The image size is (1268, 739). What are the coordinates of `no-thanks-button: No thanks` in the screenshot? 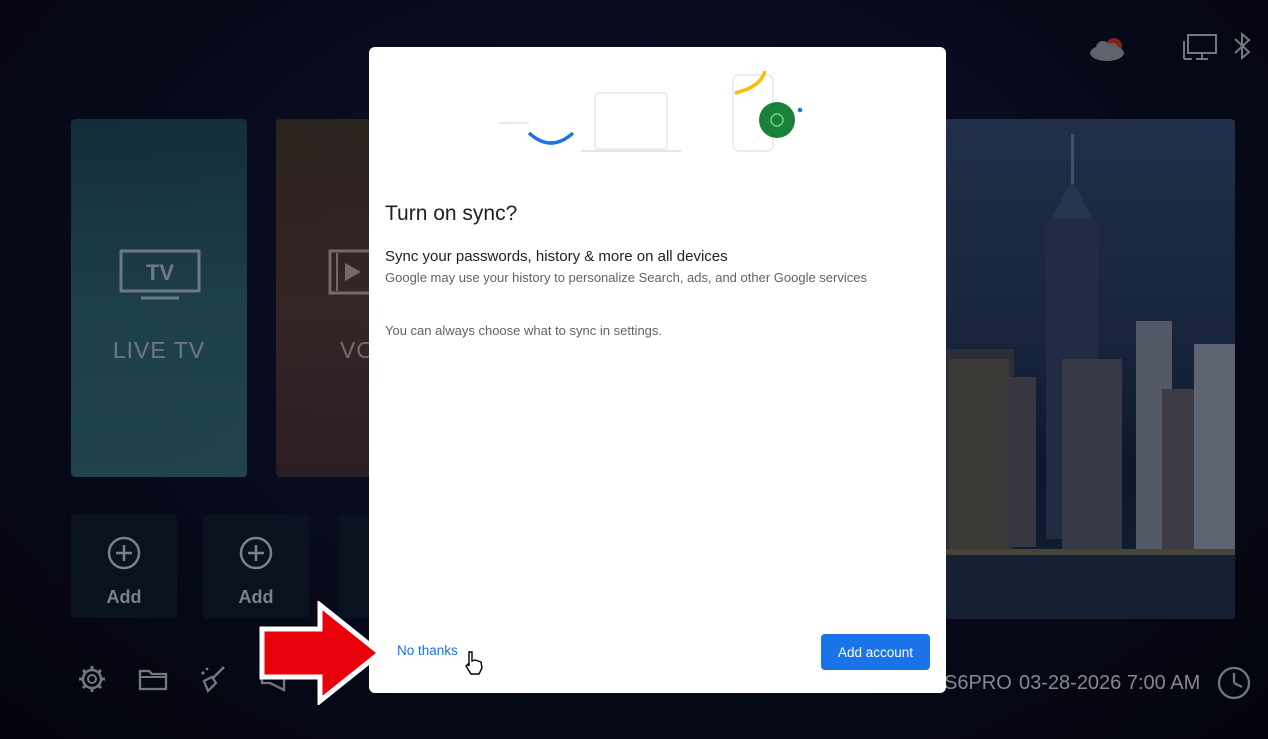 It's located at (427, 650).